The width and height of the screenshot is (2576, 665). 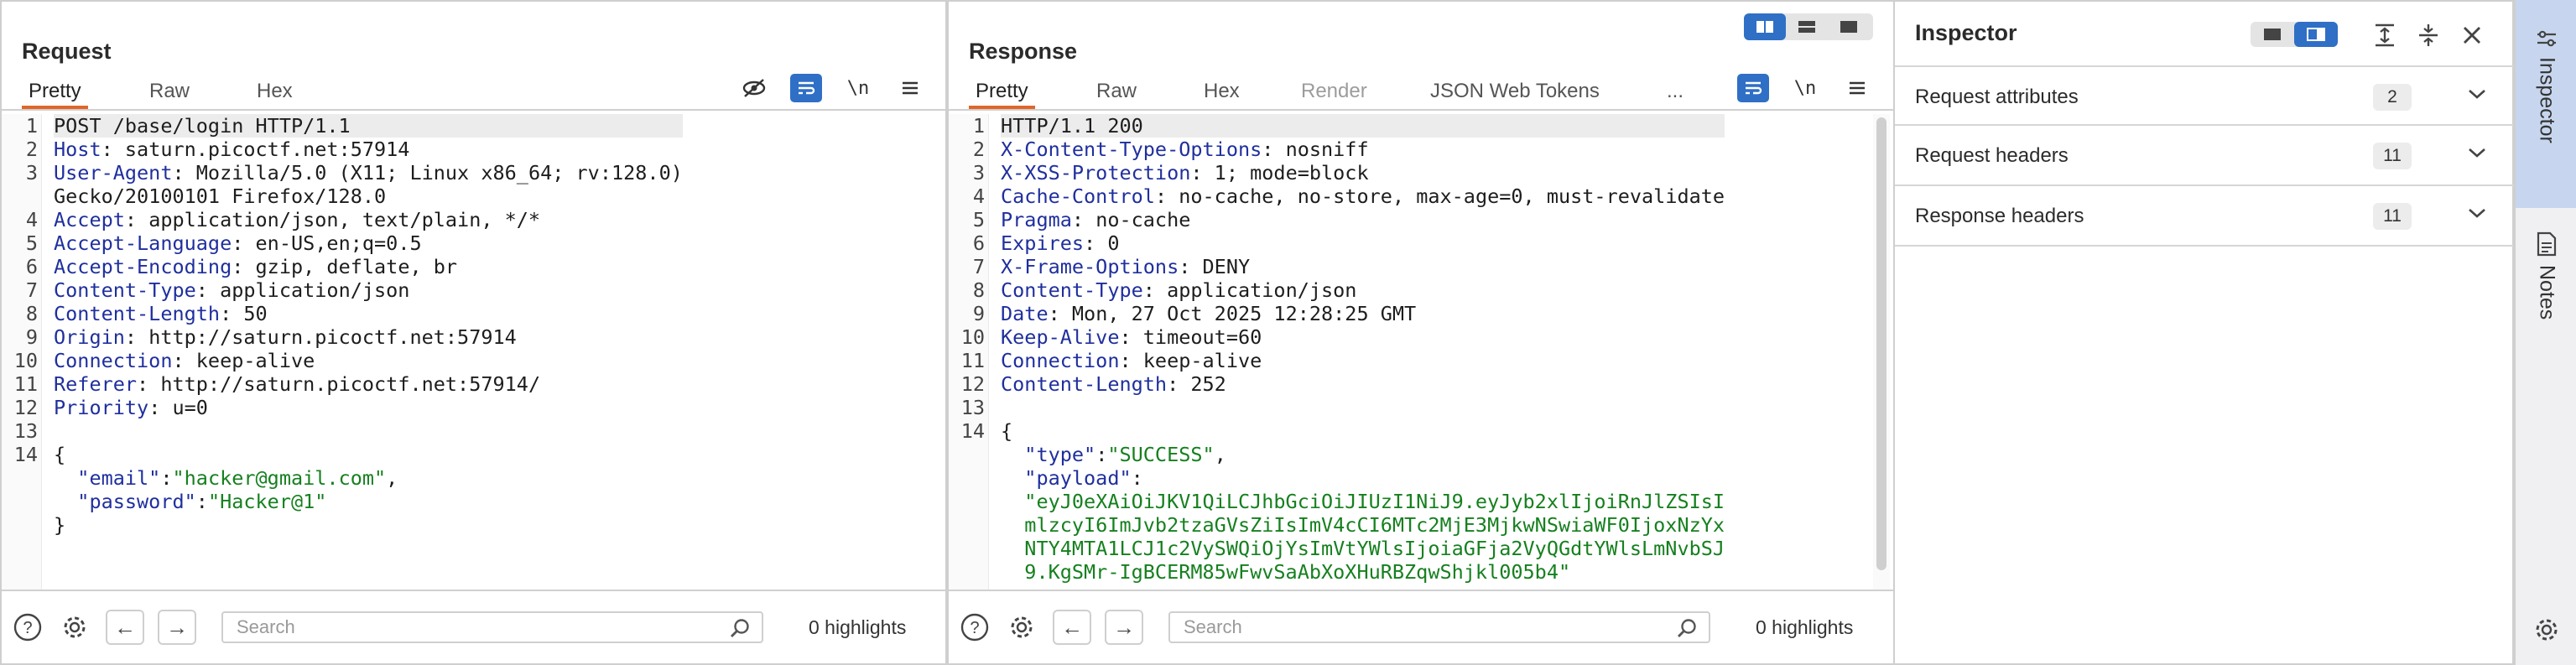 What do you see at coordinates (1179, 290) in the screenshot?
I see `code-line: Content-Type: application/json` at bounding box center [1179, 290].